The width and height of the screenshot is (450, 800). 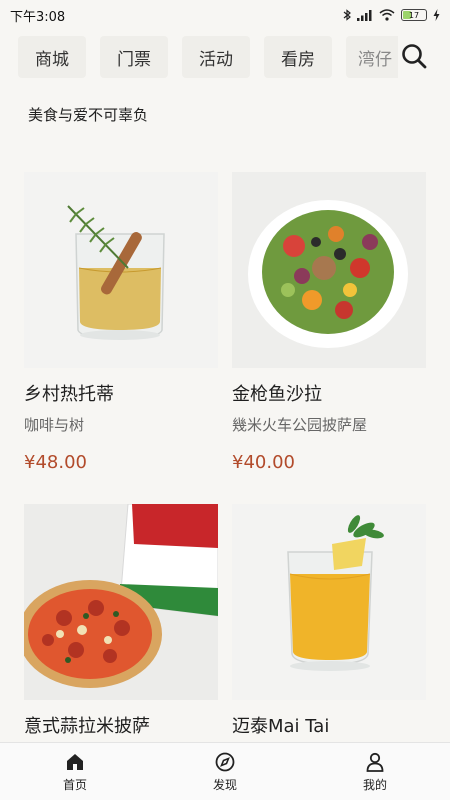 I want to click on product-name: 乡村热托蒂, so click(x=69, y=394).